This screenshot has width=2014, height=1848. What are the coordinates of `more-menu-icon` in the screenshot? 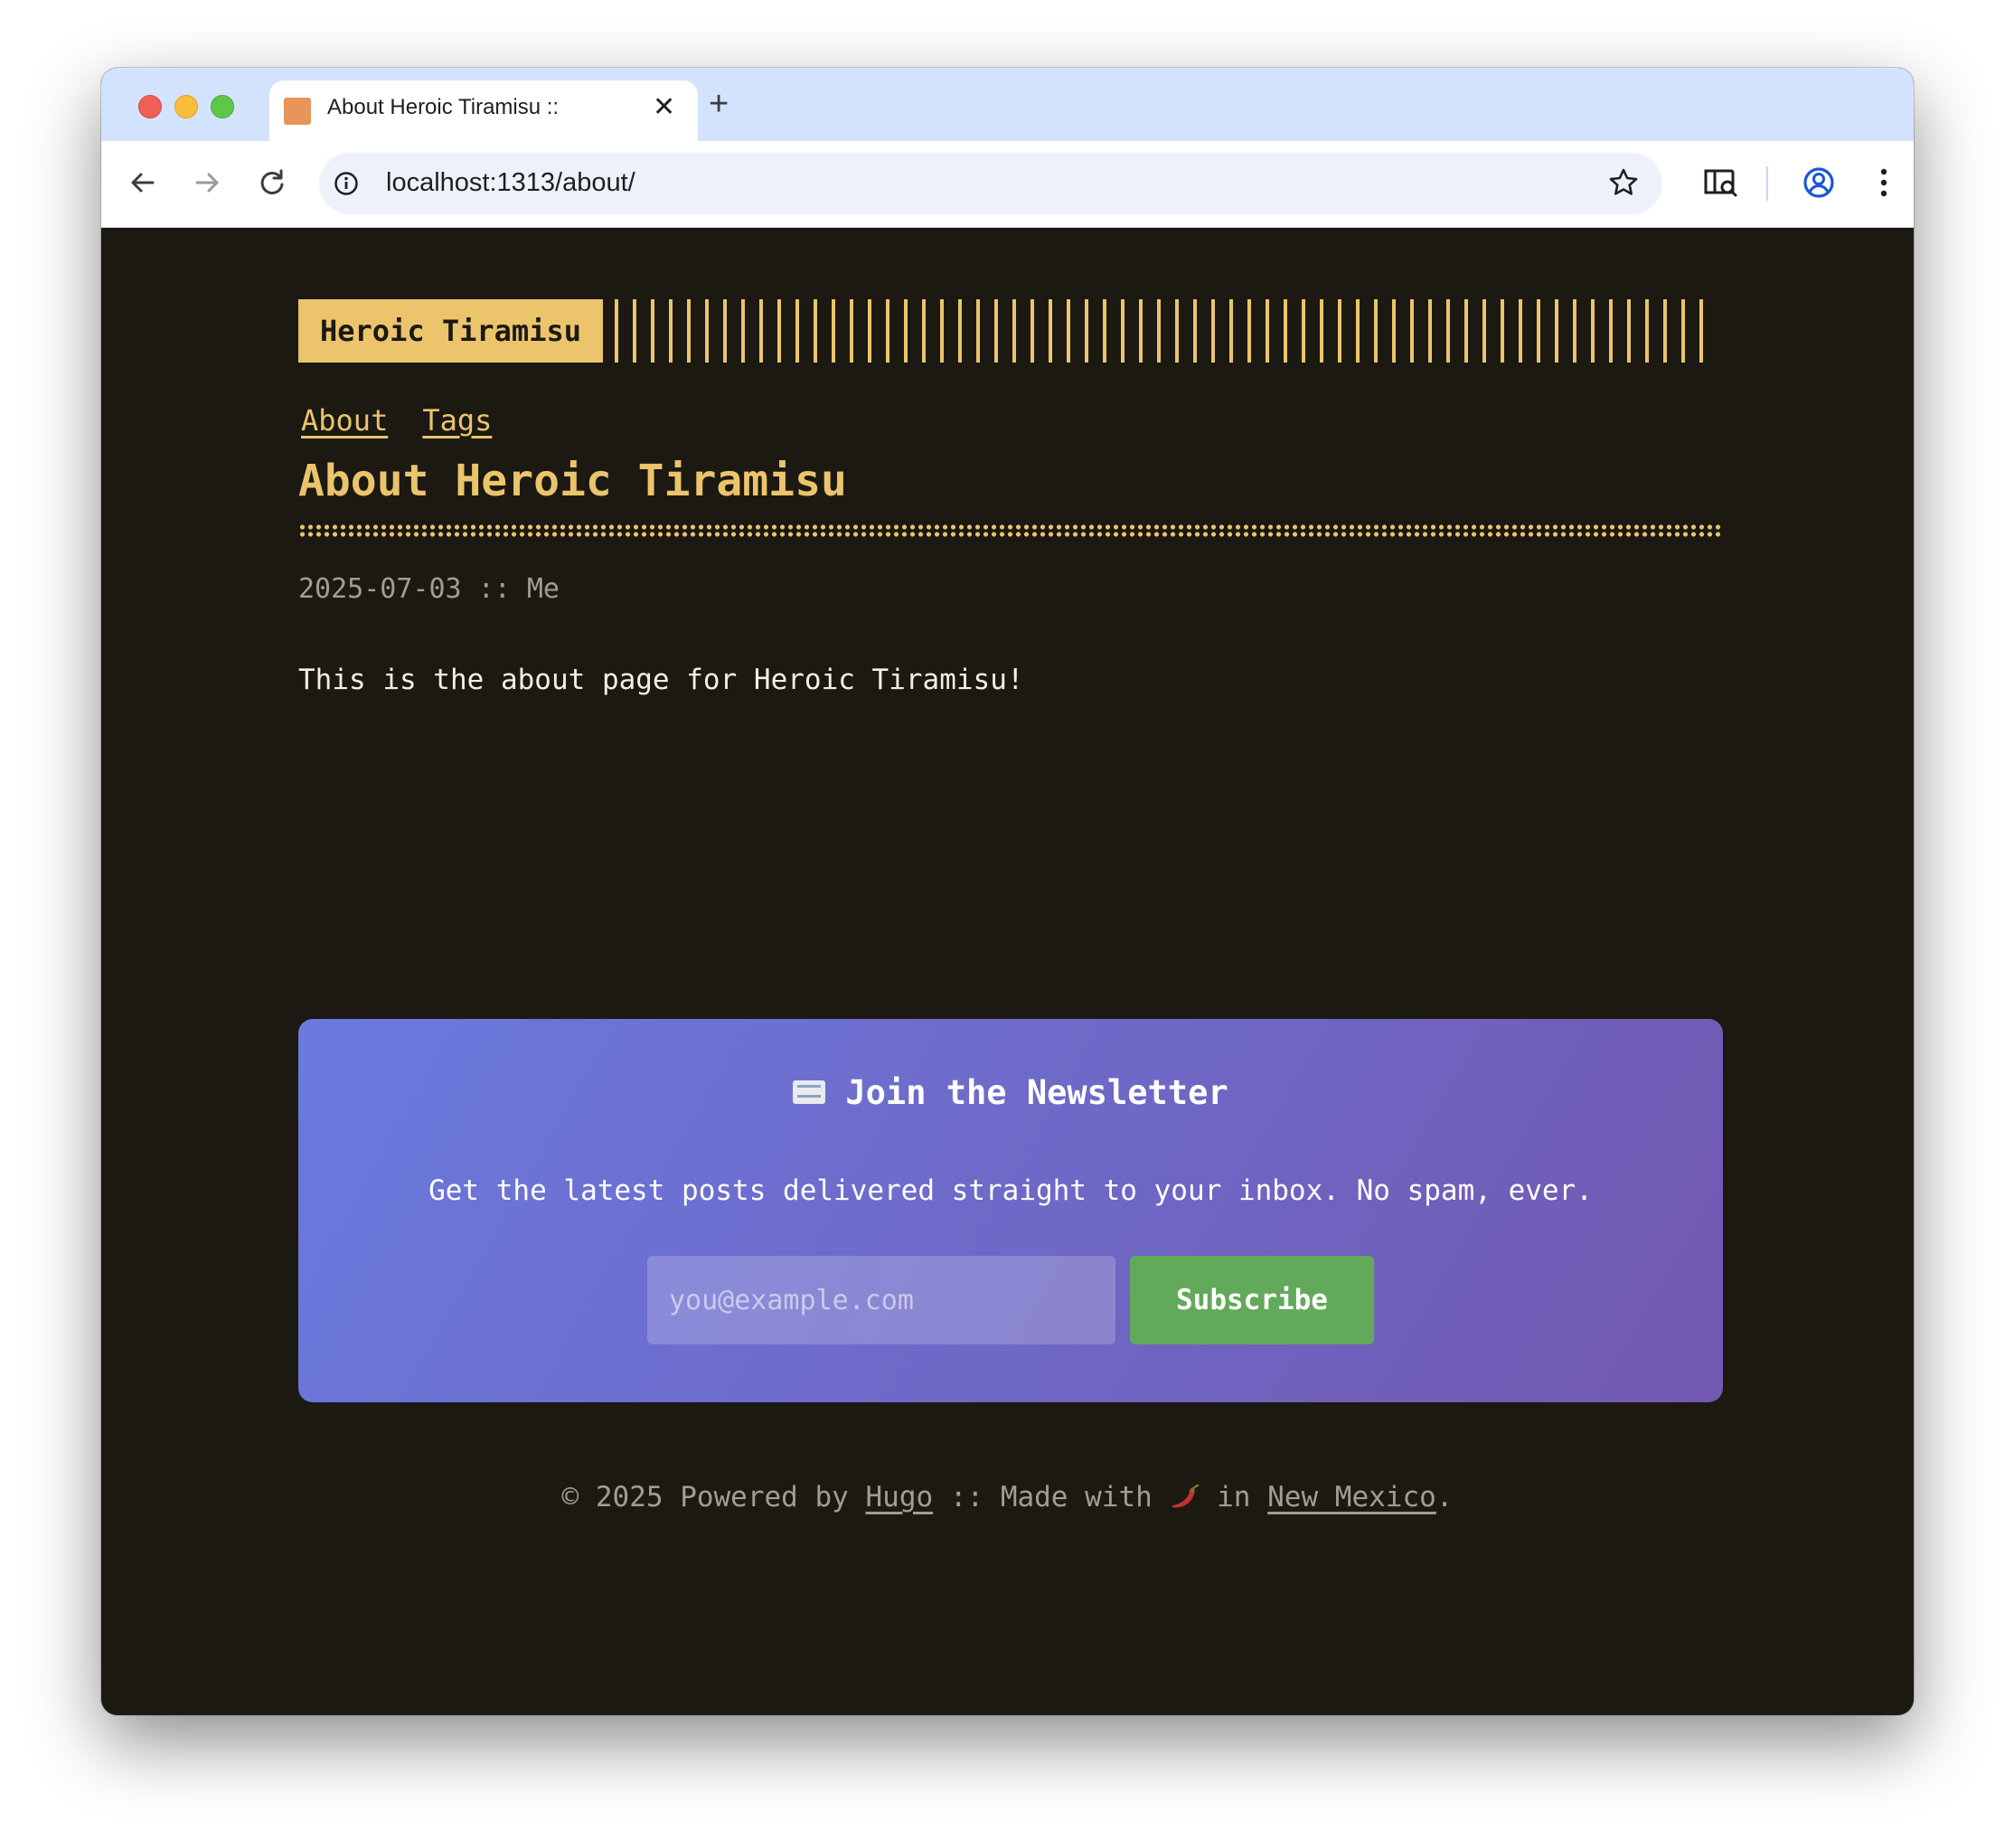 It's located at (1884, 183).